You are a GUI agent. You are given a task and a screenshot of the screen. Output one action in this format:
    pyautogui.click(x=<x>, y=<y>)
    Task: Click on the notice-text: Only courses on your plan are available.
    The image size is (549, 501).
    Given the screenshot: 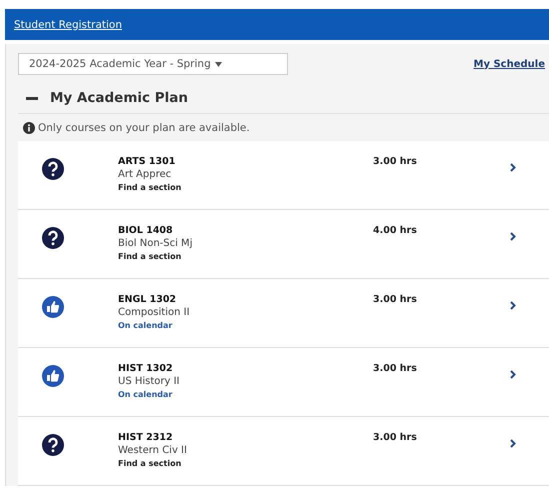 What is the action you would take?
    pyautogui.click(x=144, y=128)
    